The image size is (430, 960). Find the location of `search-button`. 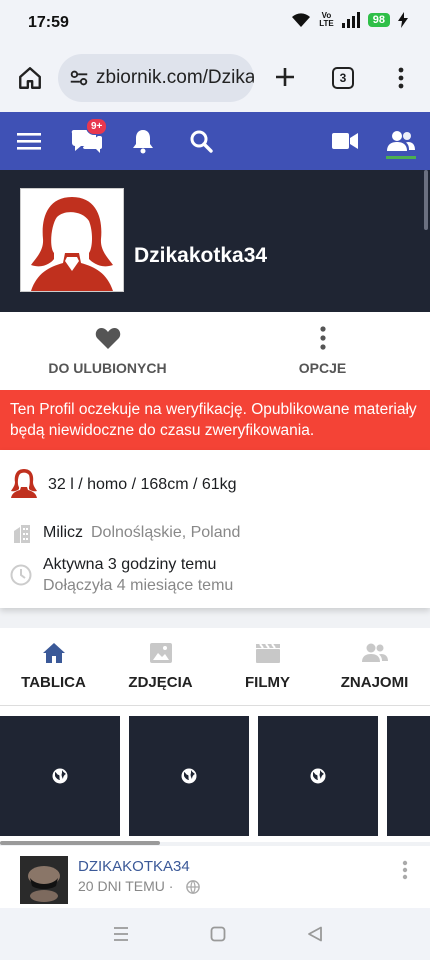

search-button is located at coordinates (201, 141).